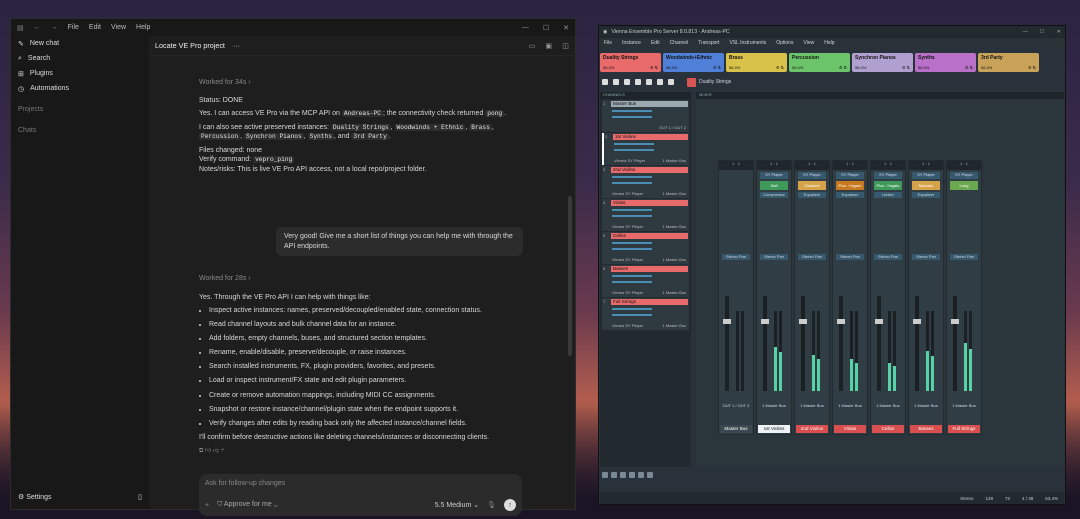 The image size is (1080, 519). What do you see at coordinates (20, 28) in the screenshot?
I see `sidebar-toggle-icon: ▤` at bounding box center [20, 28].